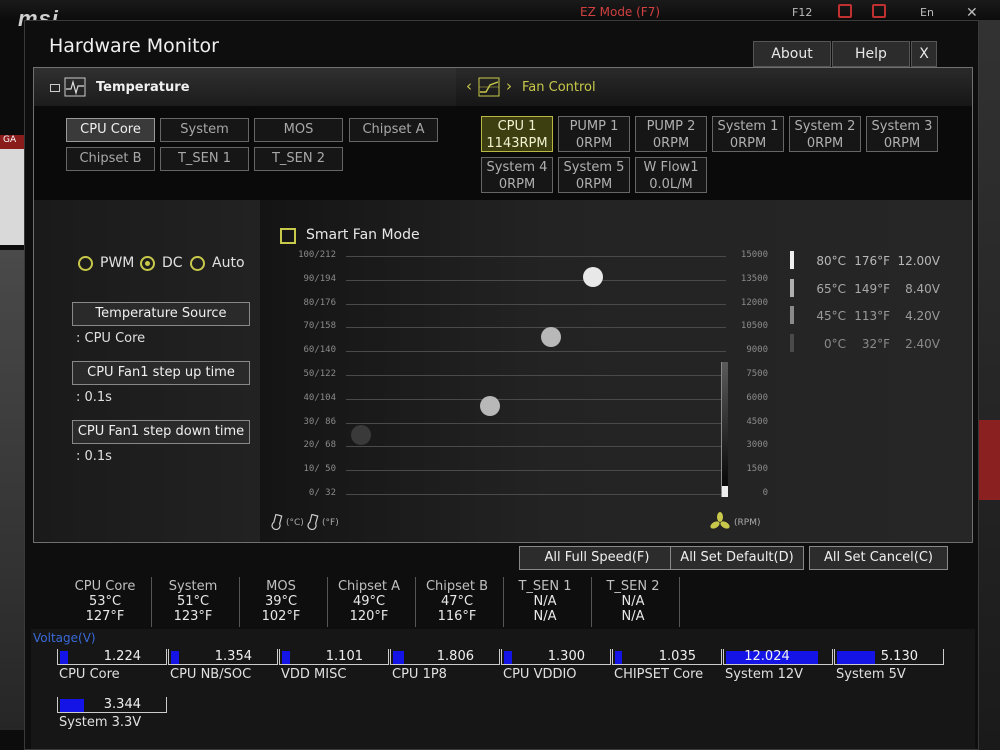 Image resolution: width=1000 pixels, height=750 pixels. What do you see at coordinates (566, 656) in the screenshot?
I see `voltage-value: 1.300` at bounding box center [566, 656].